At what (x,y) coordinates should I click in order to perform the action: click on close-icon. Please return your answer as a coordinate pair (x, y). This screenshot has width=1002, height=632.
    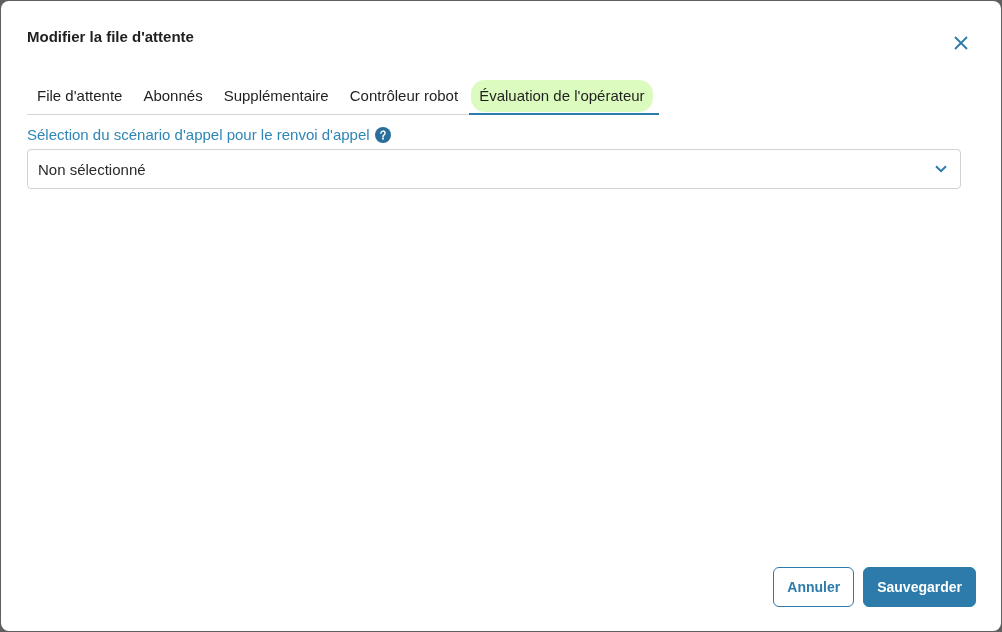
    Looking at the image, I should click on (961, 43).